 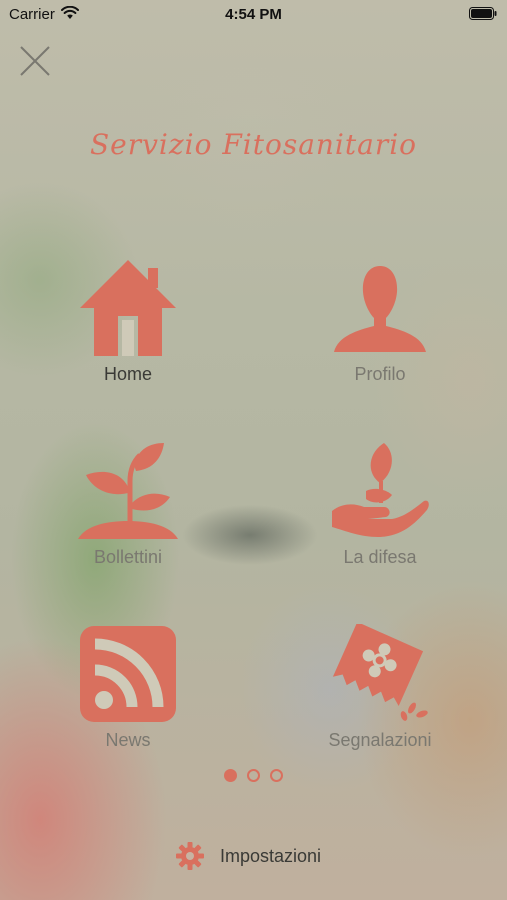 I want to click on menu-item-segnalazioni: Segnalazioni, so click(x=380, y=694).